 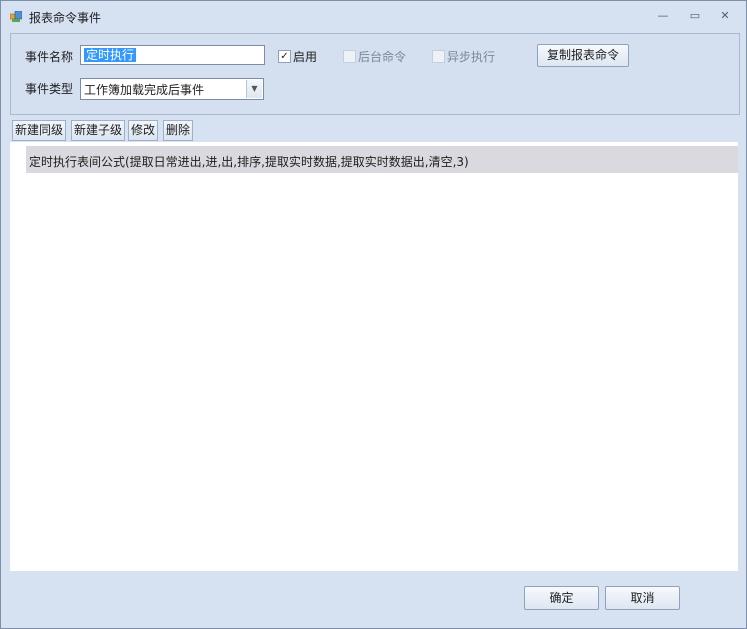 What do you see at coordinates (583, 55) in the screenshot?
I see `copy-report-command-button: 复制报表命令` at bounding box center [583, 55].